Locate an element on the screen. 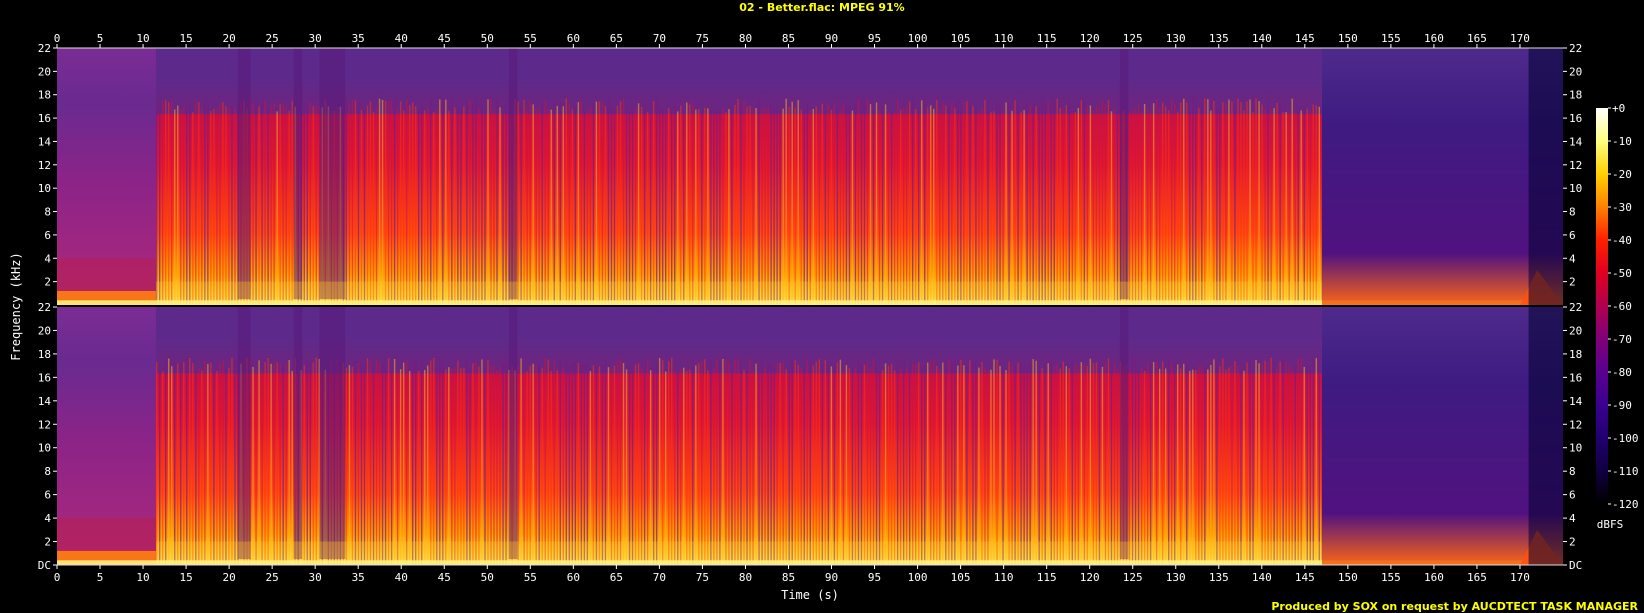 This screenshot has width=1644, height=613. x-tick-label-bottom: 120 is located at coordinates (1090, 577).